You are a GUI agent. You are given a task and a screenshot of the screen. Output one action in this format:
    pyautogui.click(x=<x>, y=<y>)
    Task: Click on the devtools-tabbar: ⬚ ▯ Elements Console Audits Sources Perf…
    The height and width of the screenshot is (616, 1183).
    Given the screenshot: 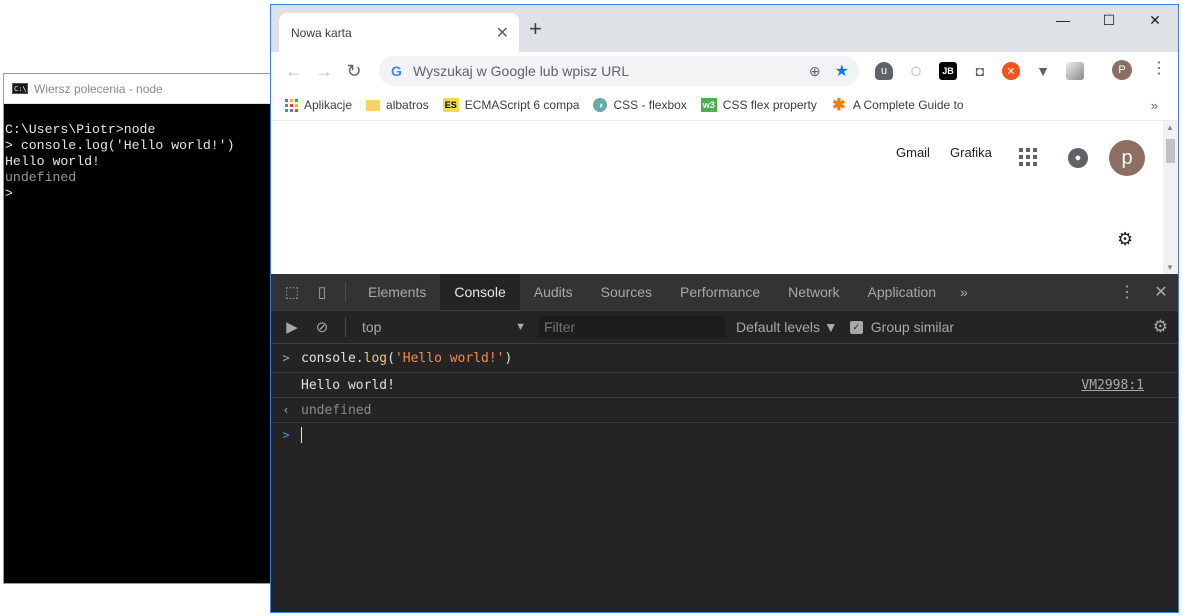 What is the action you would take?
    pyautogui.click(x=724, y=292)
    